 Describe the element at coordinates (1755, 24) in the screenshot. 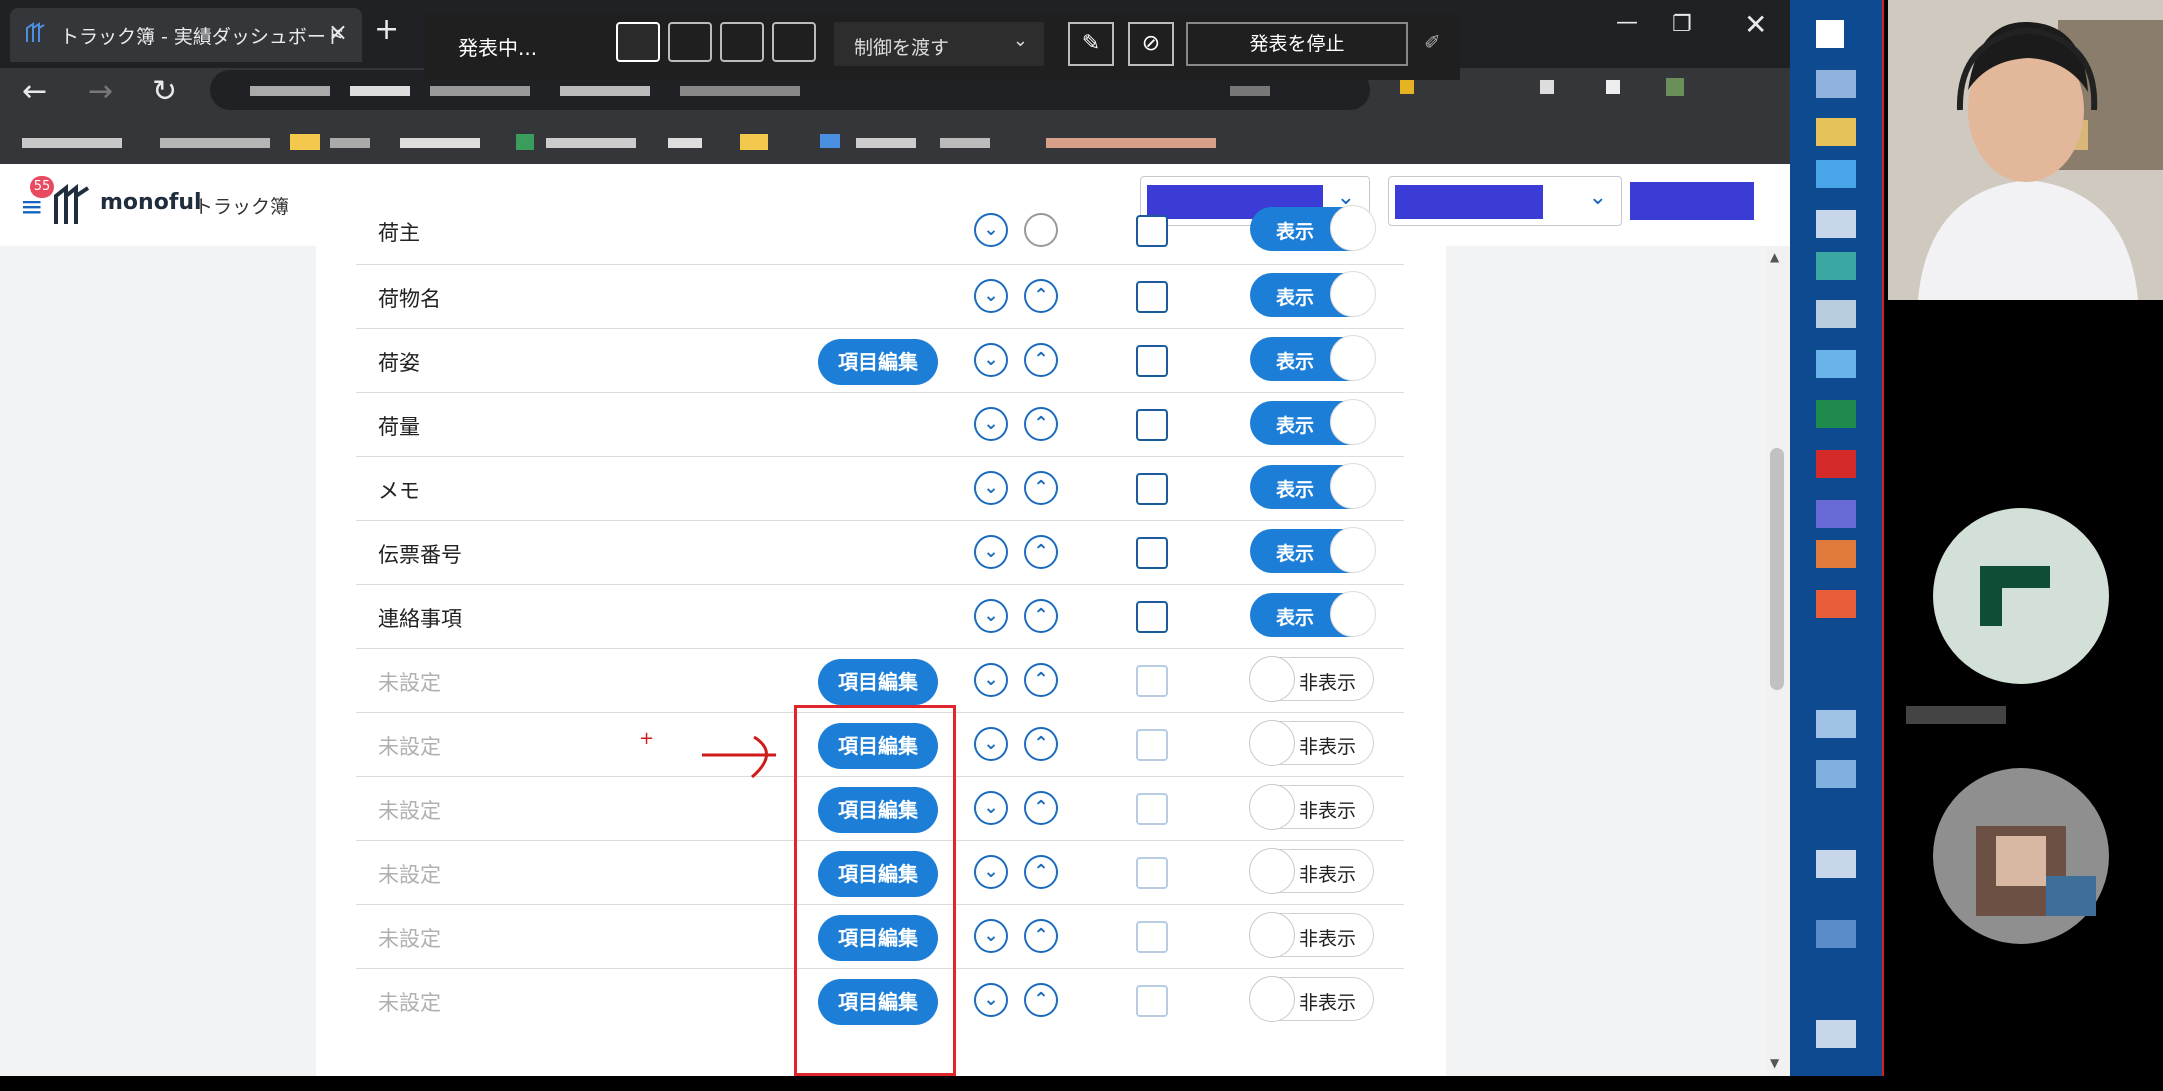

I see `window-close-icon: ✕` at that location.